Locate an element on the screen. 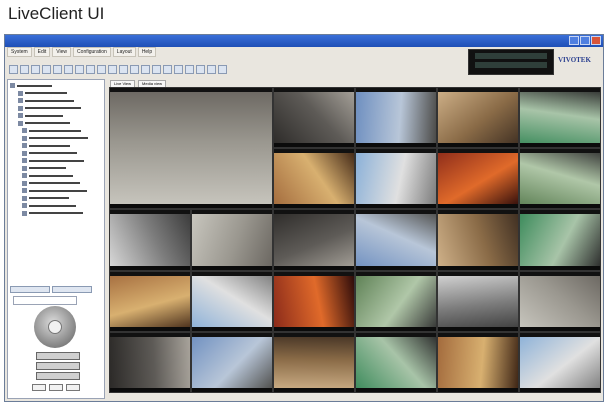  ptz-direction-pad is located at coordinates (55, 327).